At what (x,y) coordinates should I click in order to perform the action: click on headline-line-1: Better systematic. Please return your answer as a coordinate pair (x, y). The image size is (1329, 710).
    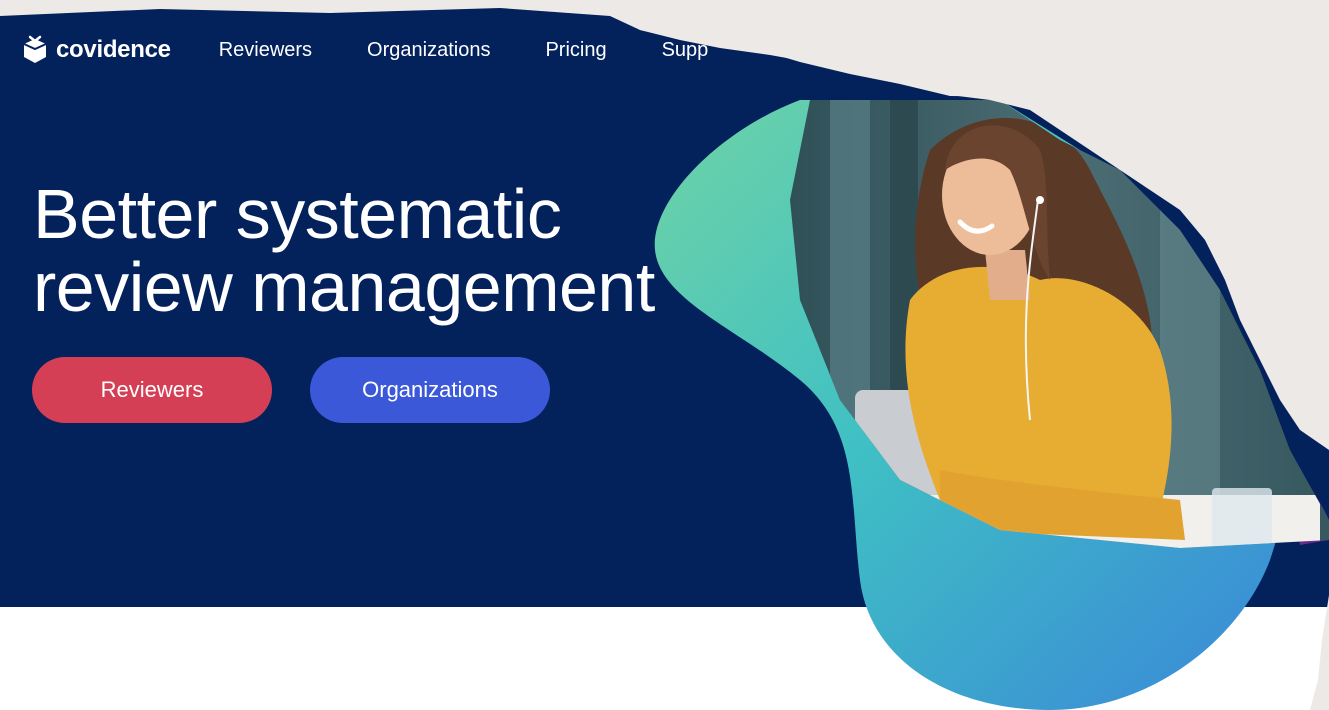
    Looking at the image, I should click on (297, 214).